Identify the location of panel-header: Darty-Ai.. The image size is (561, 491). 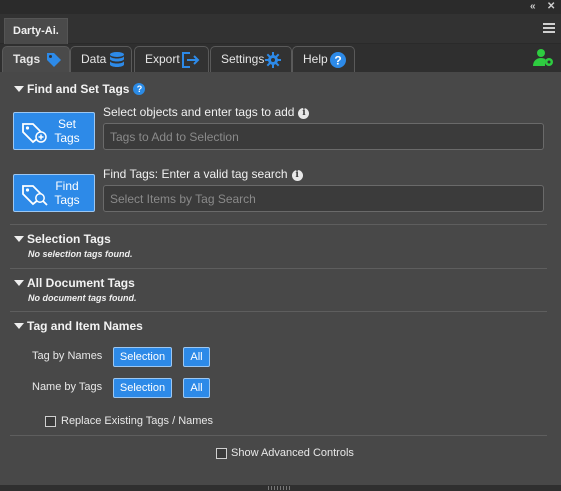
(280, 29).